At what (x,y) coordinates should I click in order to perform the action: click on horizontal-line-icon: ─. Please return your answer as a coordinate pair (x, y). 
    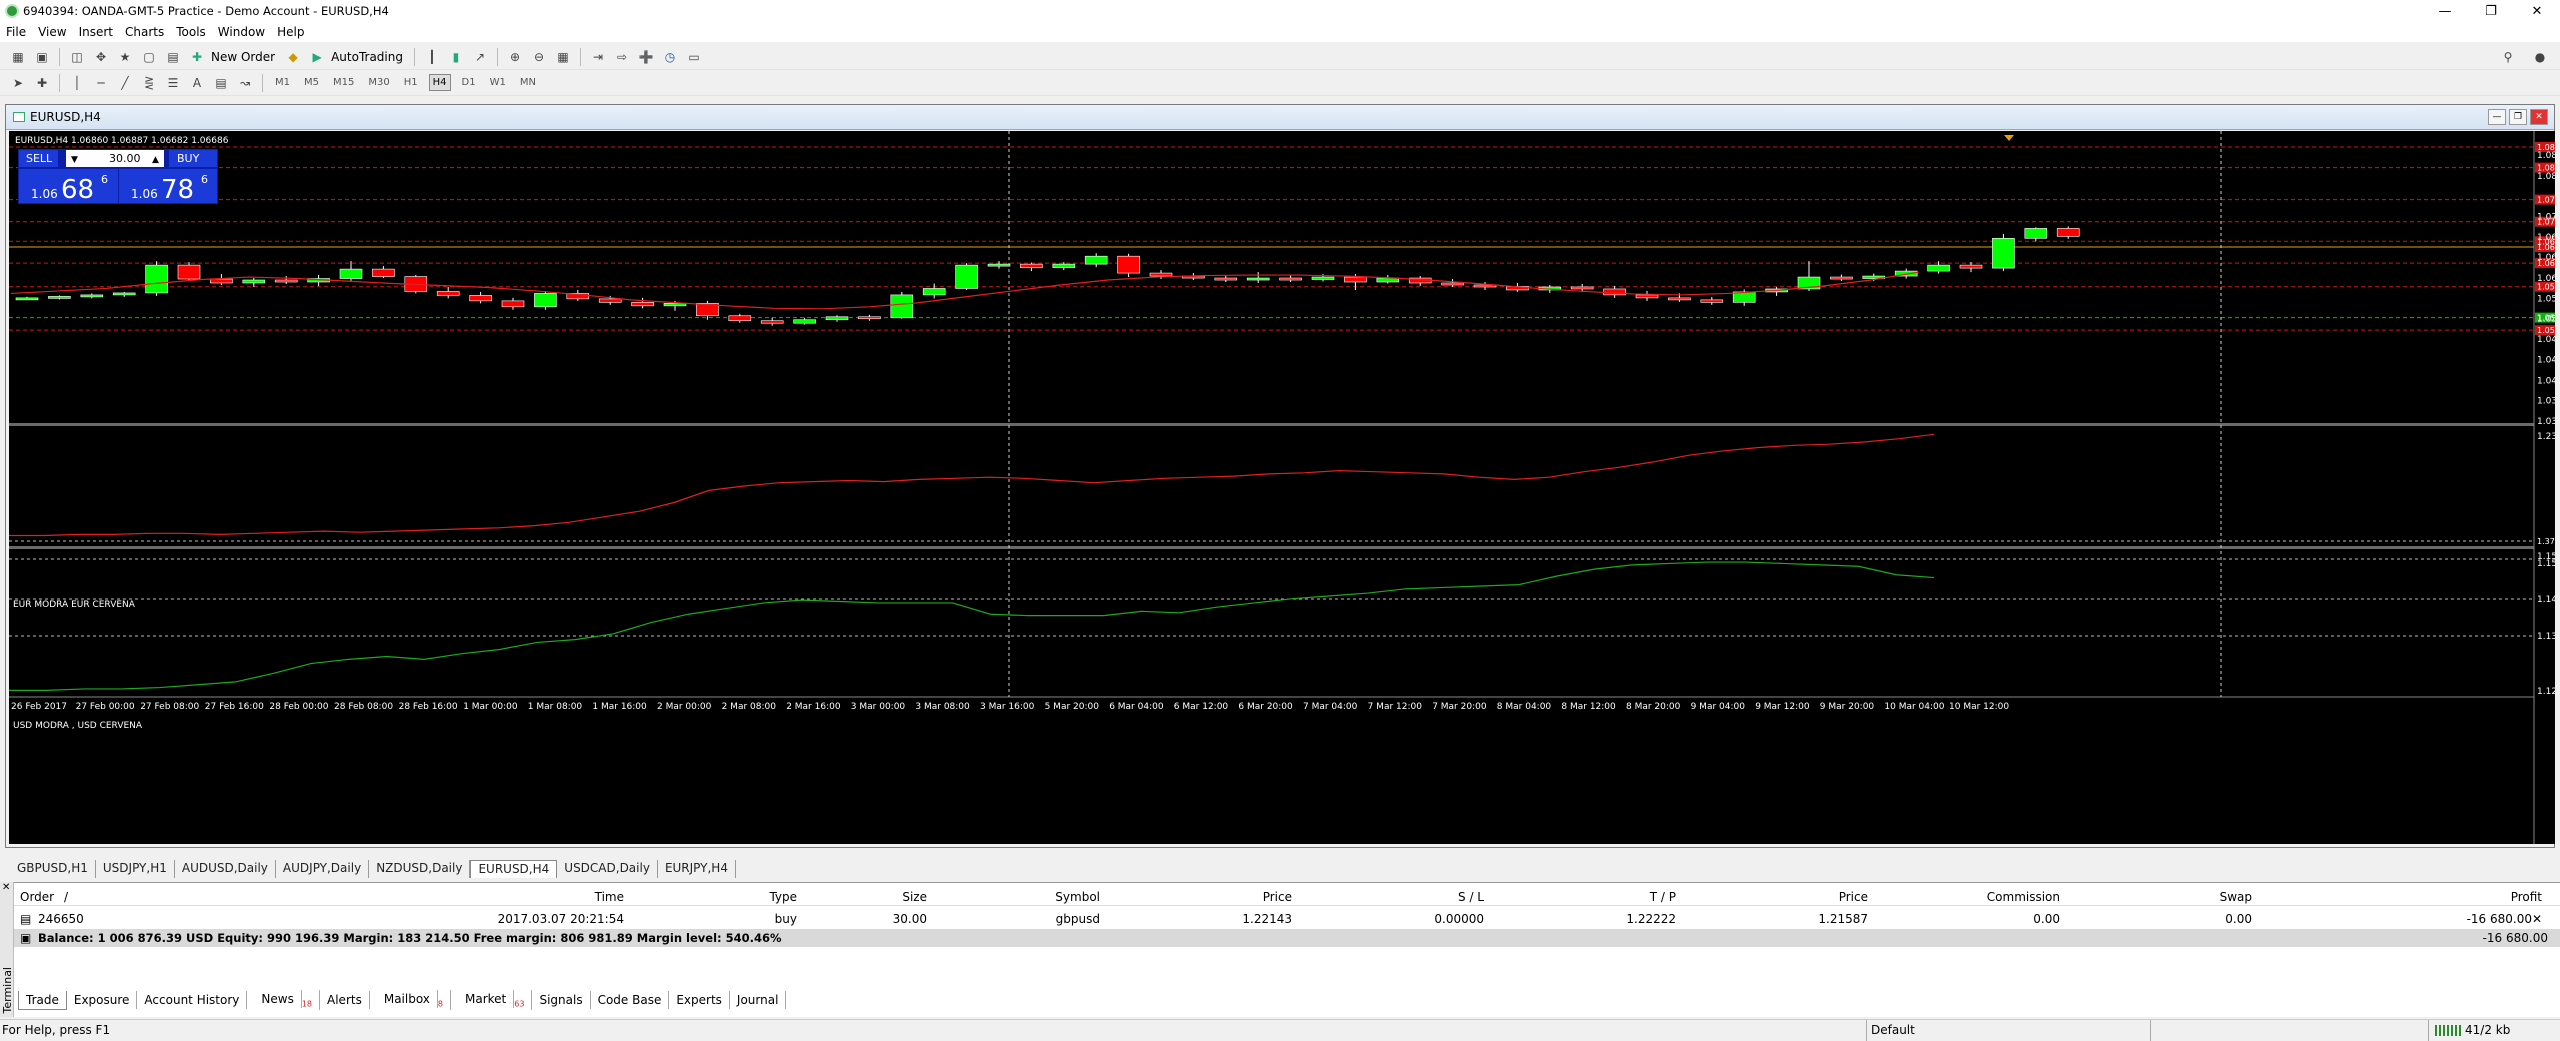
    Looking at the image, I should click on (101, 83).